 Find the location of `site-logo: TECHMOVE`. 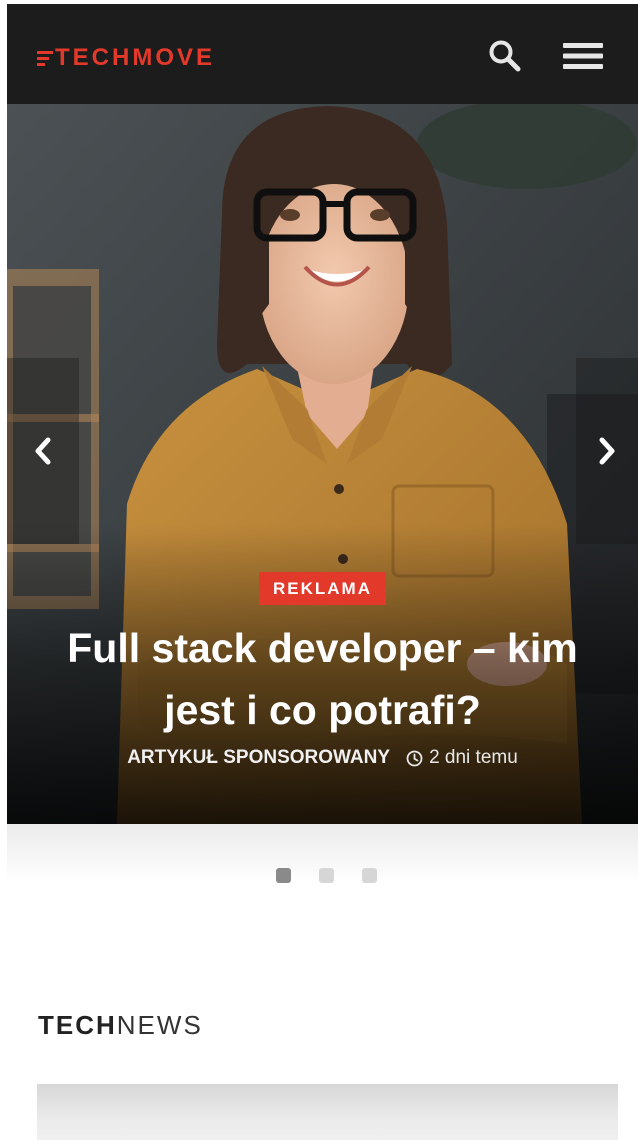

site-logo: TECHMOVE is located at coordinates (126, 58).